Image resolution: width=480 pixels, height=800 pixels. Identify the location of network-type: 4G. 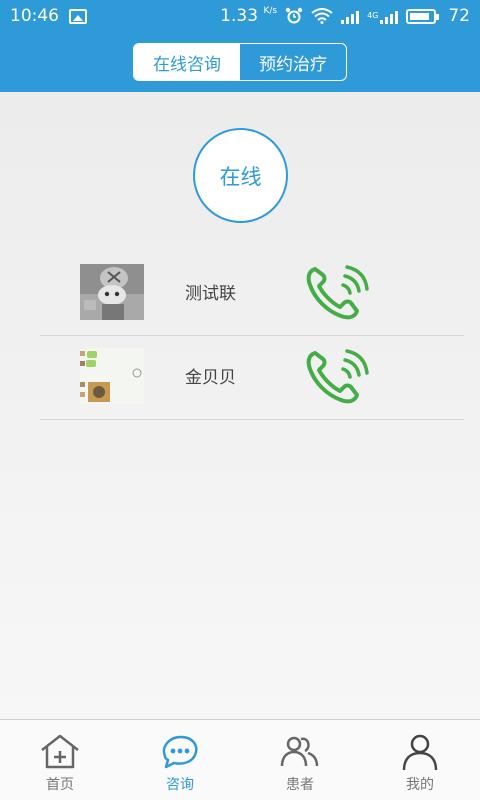
(373, 15).